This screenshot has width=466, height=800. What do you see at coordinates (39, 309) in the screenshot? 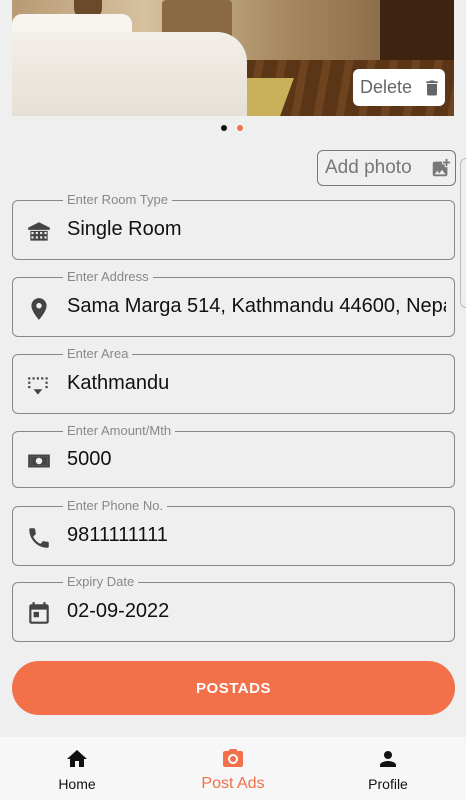
I see `location-pin-icon` at bounding box center [39, 309].